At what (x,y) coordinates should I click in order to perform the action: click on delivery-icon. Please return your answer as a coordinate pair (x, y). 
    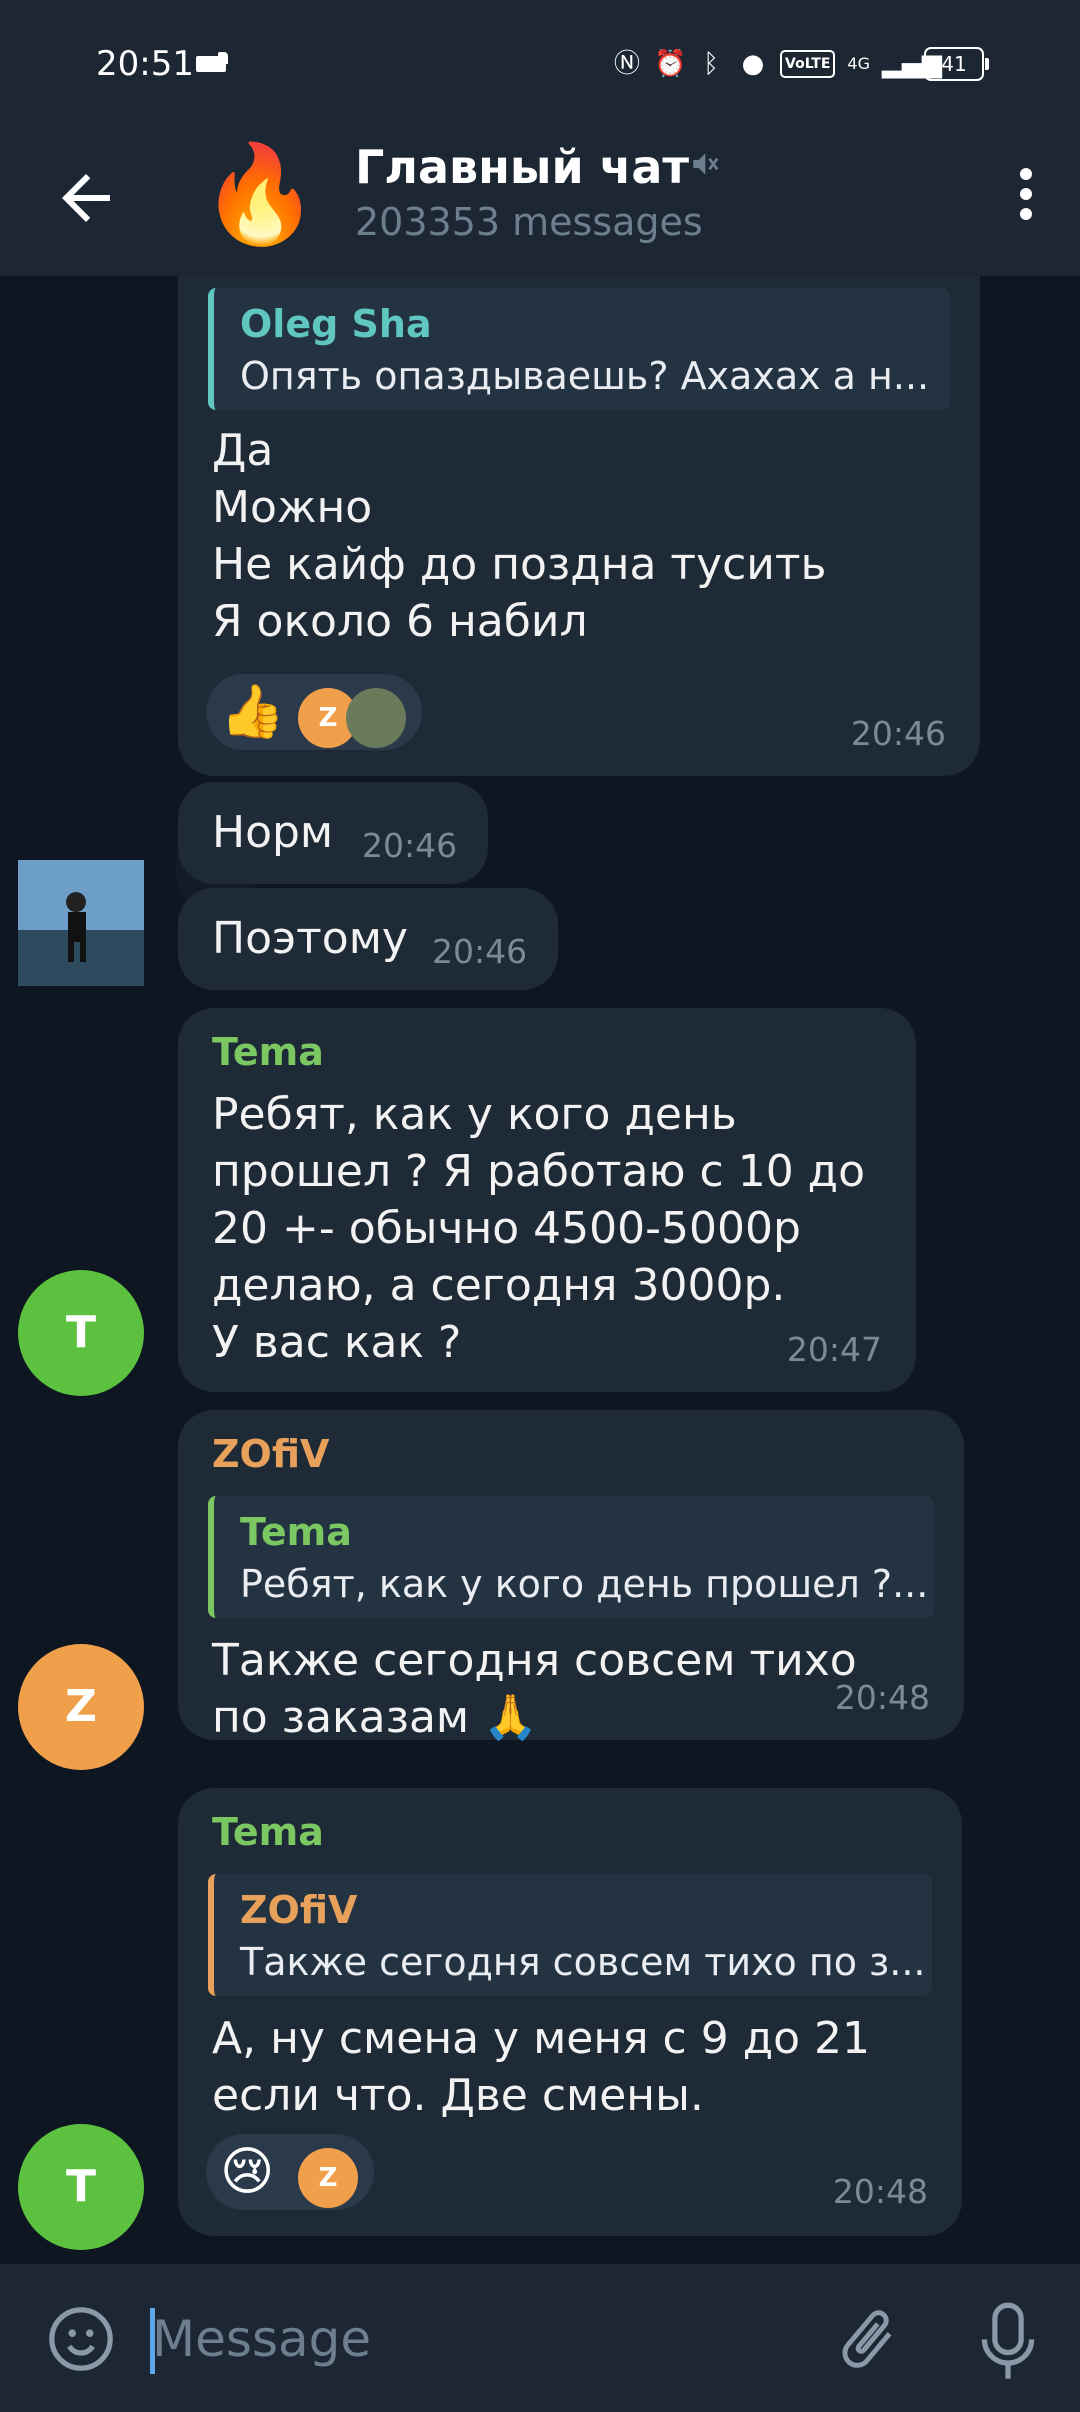
    Looking at the image, I should click on (212, 62).